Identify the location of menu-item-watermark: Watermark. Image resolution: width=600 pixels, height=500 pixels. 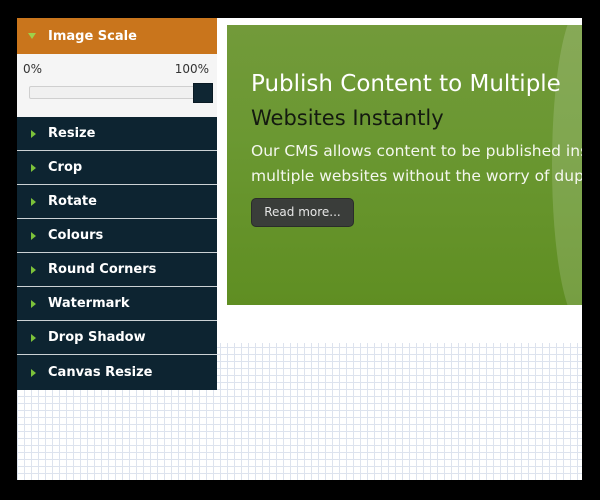
(117, 304).